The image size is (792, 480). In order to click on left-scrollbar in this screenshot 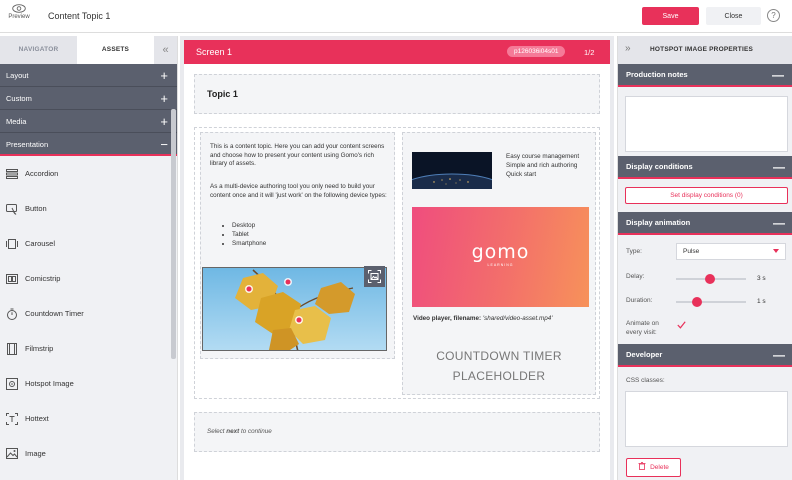, I will do `click(173, 234)`.